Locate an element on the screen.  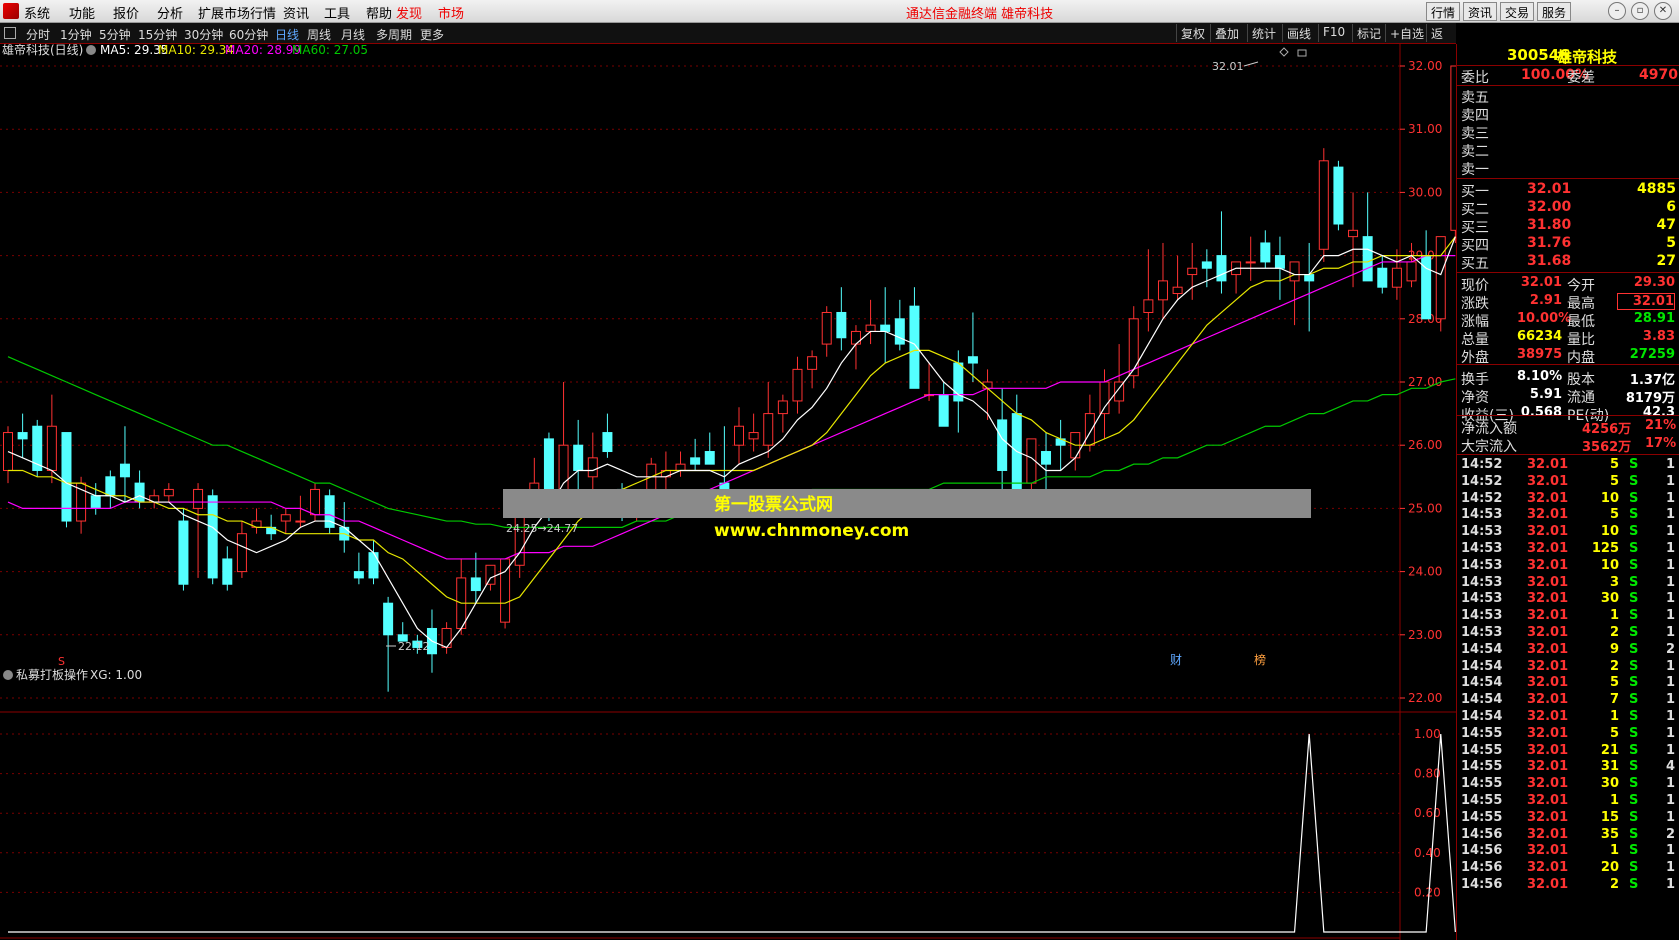
ma60-legend: MA60: 27.05 is located at coordinates (330, 50).